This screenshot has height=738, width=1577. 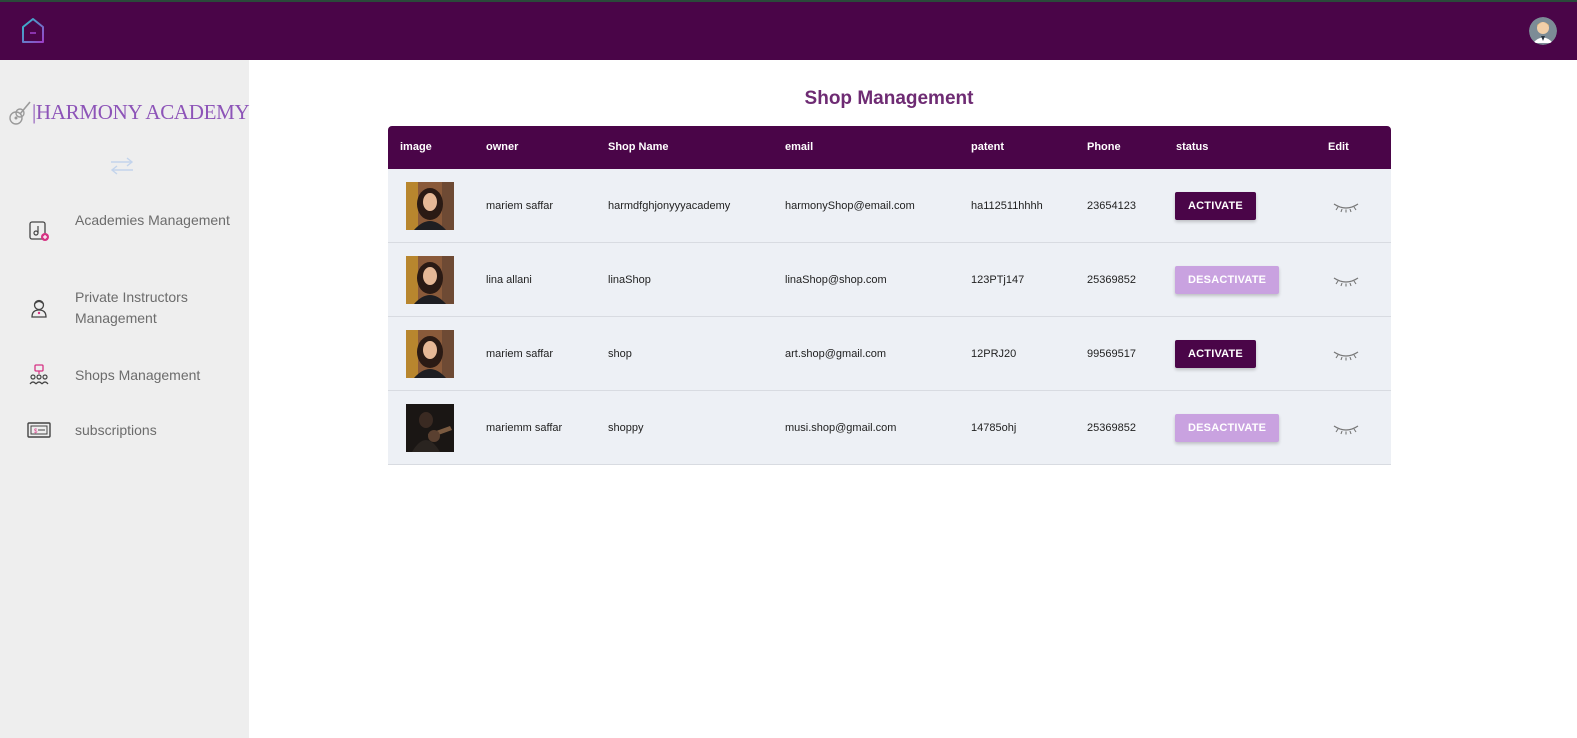 What do you see at coordinates (502, 147) in the screenshot?
I see `column-header: owner` at bounding box center [502, 147].